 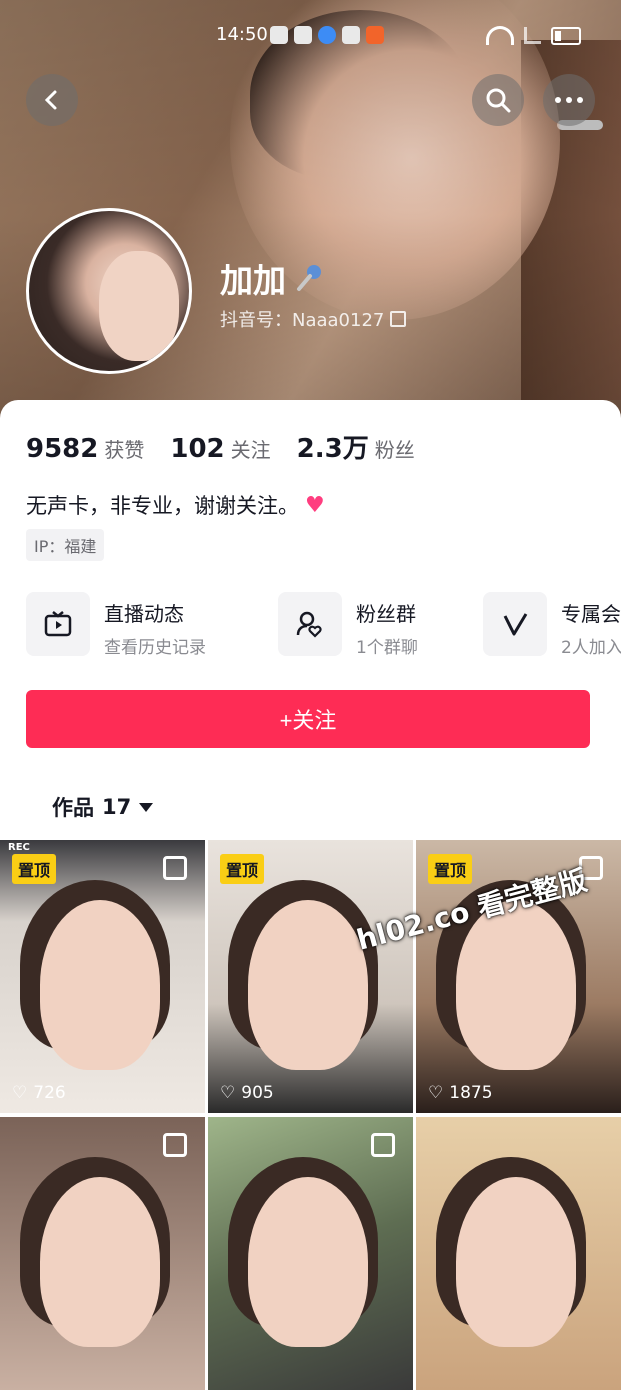 I want to click on follow-button: +关注, so click(x=308, y=719).